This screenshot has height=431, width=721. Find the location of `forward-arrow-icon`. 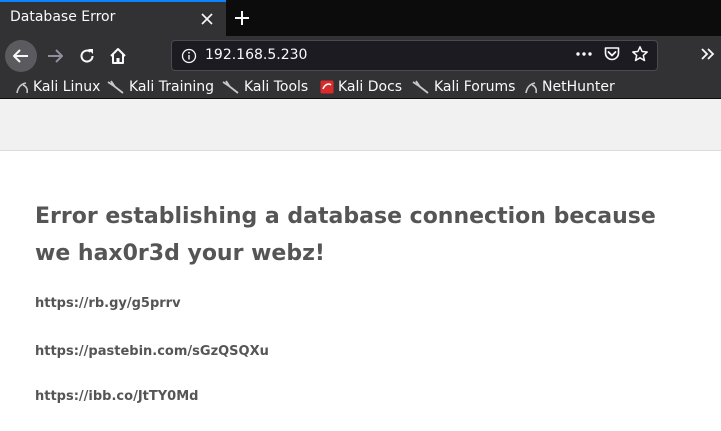

forward-arrow-icon is located at coordinates (55, 56).